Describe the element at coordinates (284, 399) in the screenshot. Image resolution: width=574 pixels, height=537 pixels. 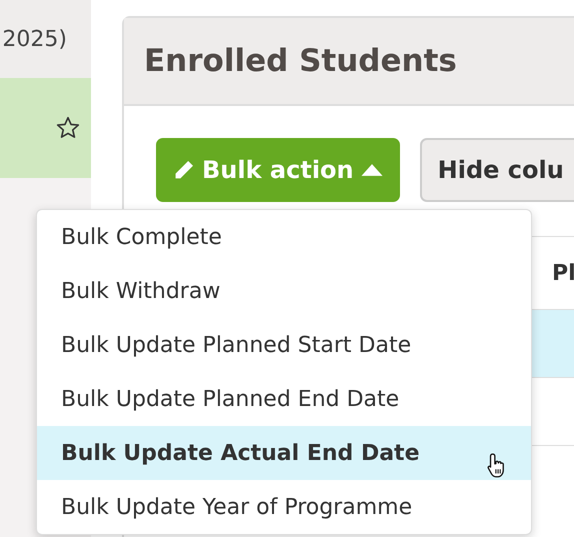
I see `menu-item: Bulk Update Planned End Date` at that location.